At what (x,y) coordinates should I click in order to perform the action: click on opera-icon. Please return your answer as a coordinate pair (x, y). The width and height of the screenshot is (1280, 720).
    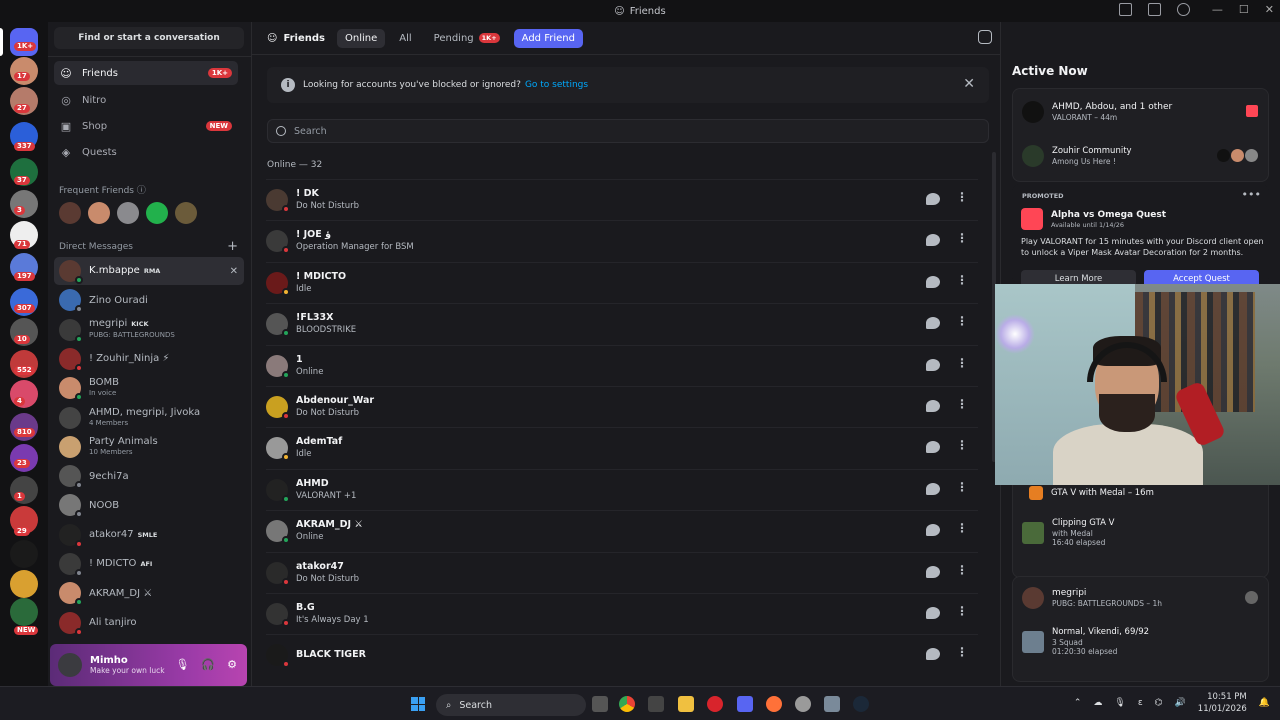
    Looking at the image, I should click on (715, 704).